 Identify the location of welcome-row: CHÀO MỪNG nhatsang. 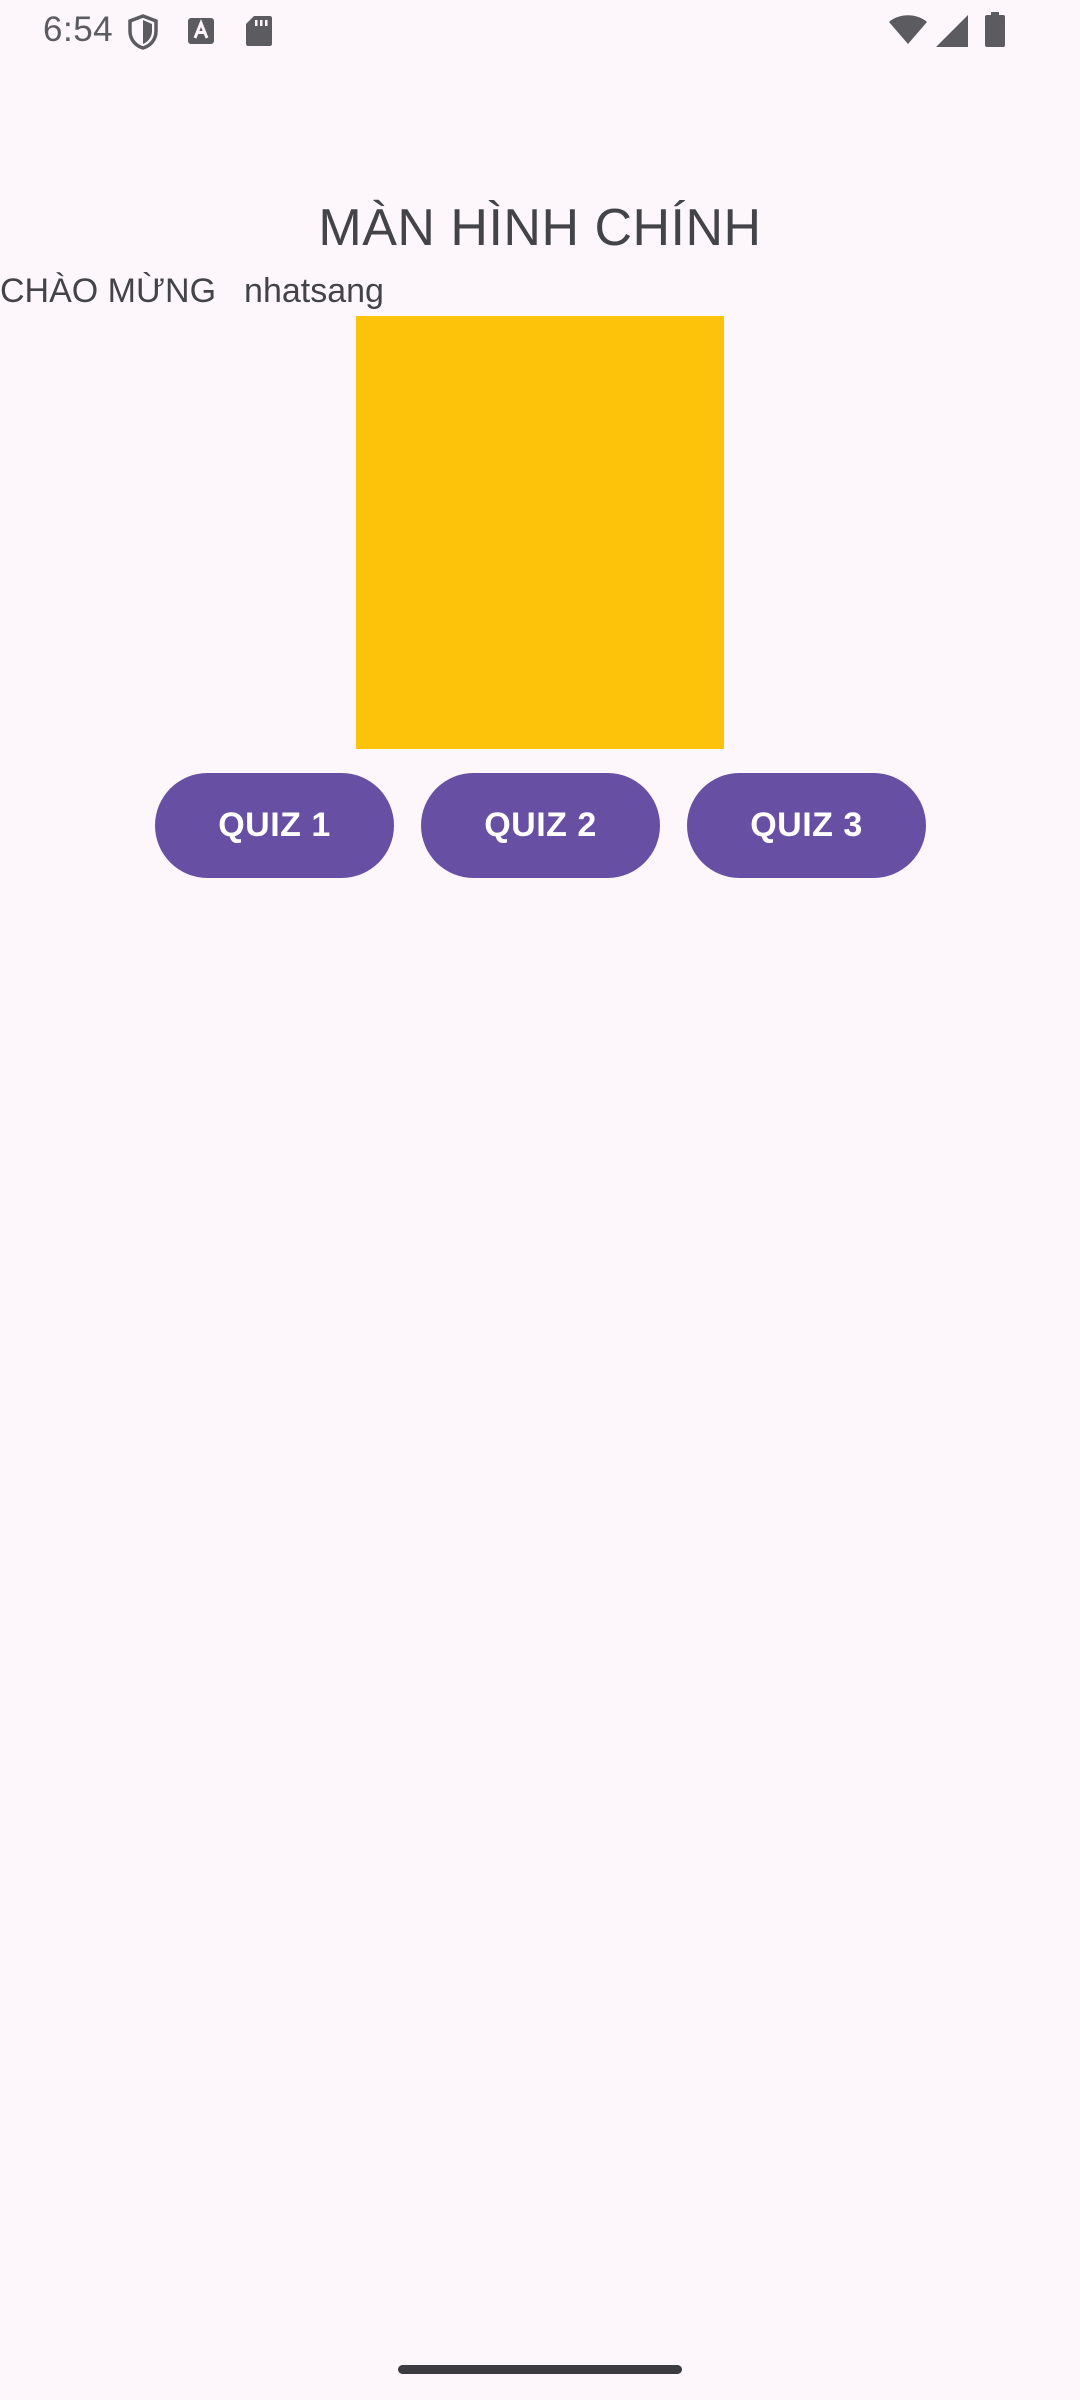
(192, 291).